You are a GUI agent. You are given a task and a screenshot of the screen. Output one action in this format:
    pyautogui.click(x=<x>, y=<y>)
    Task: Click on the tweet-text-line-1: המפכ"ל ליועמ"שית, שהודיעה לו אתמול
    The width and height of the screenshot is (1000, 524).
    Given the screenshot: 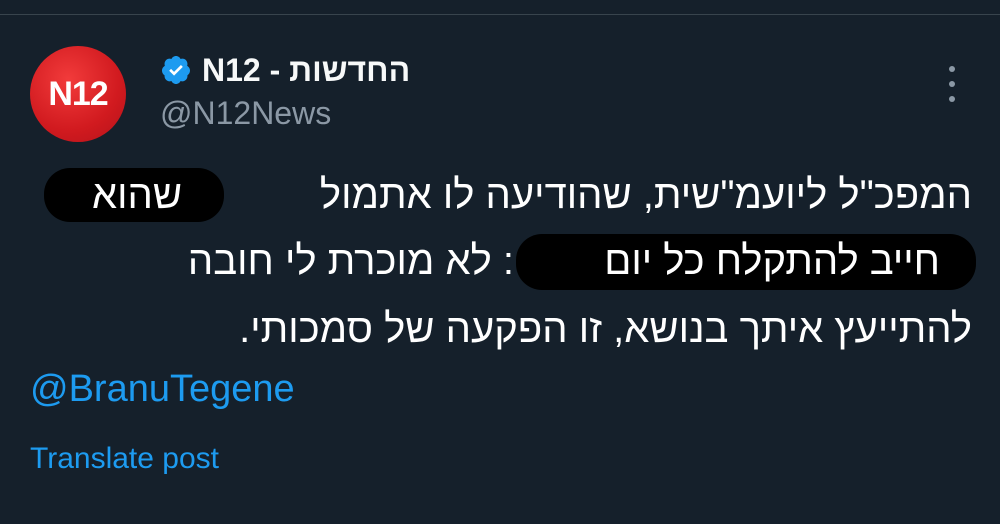 What is the action you would take?
    pyautogui.click(x=645, y=195)
    